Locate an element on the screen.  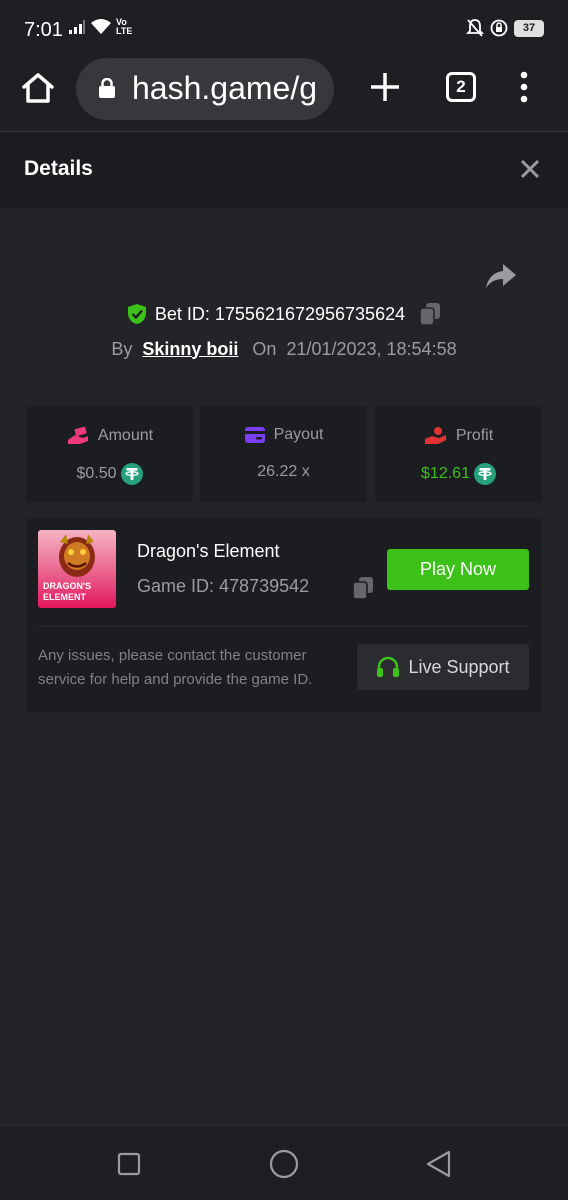
page-title: Details is located at coordinates (58, 168).